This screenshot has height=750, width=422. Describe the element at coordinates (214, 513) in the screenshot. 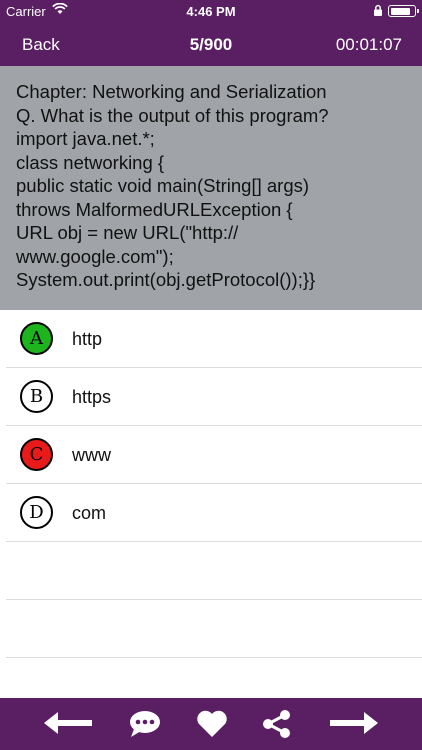

I see `option-d: D com` at that location.